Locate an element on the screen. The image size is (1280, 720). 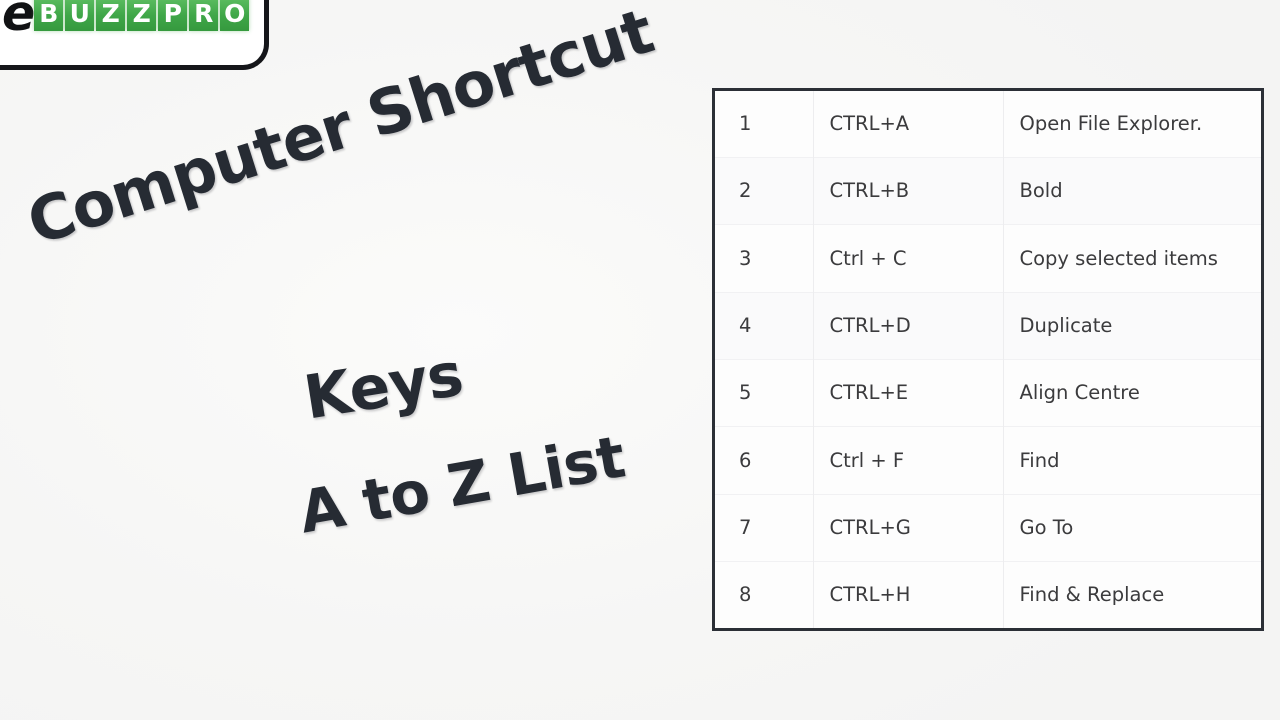
logo-tile-group: B U Z Z P R O is located at coordinates (142, 15).